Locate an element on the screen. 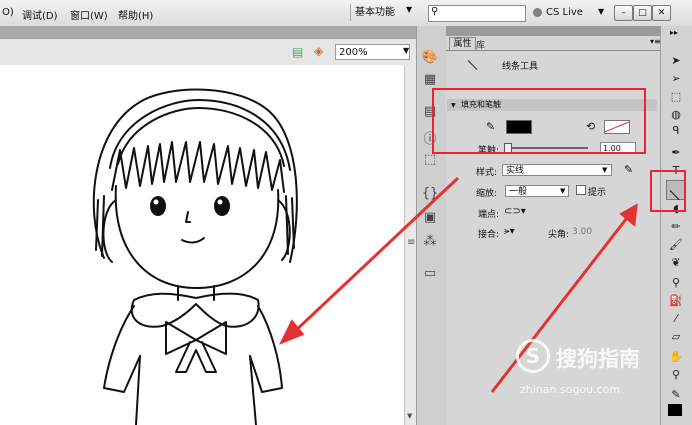  watermark-url: zhinan.sogou.com is located at coordinates (570, 389).